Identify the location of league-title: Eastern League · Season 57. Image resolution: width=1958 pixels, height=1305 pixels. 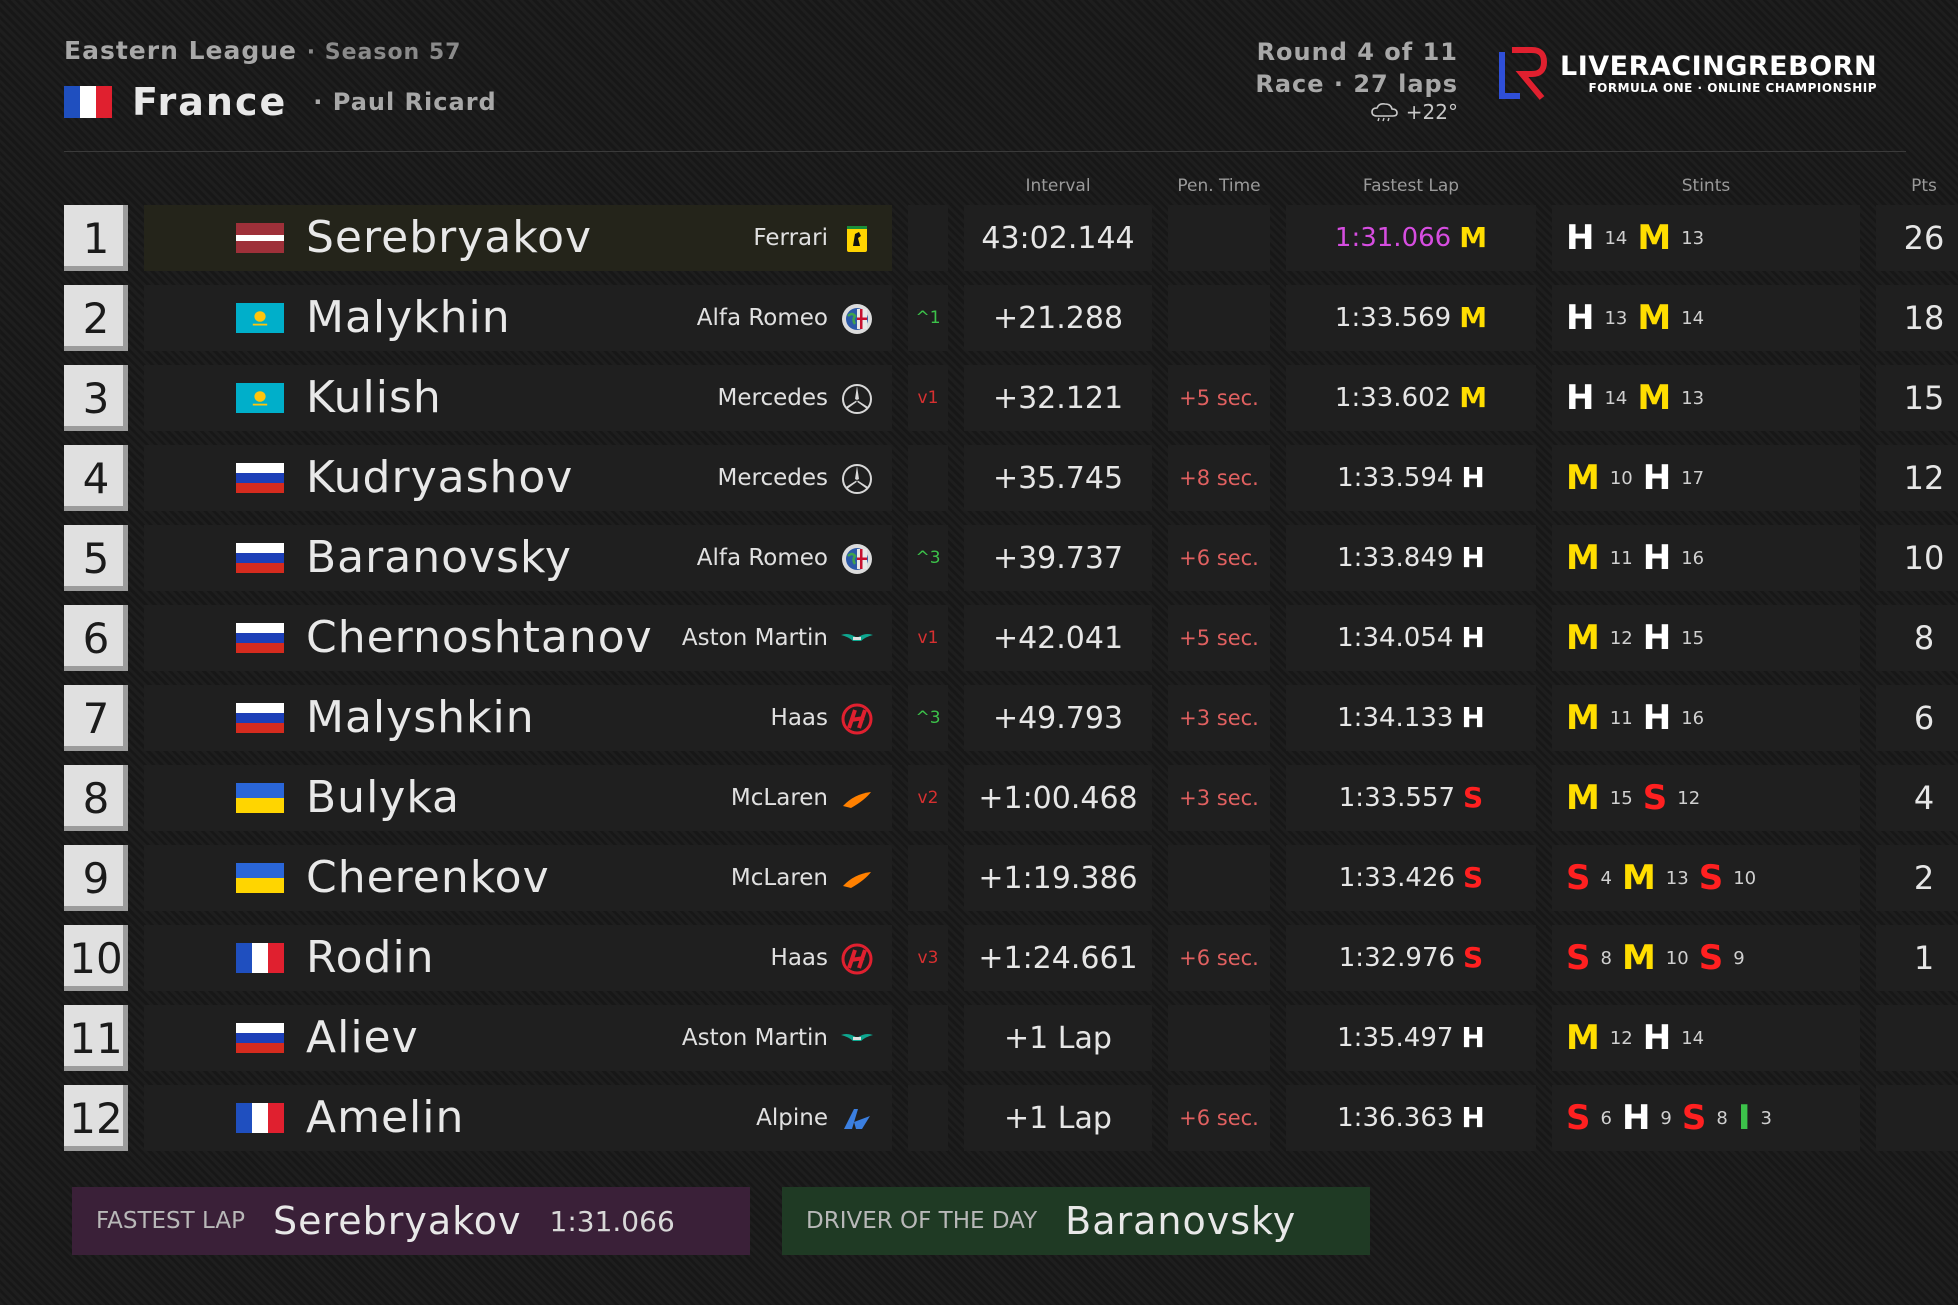
(263, 50).